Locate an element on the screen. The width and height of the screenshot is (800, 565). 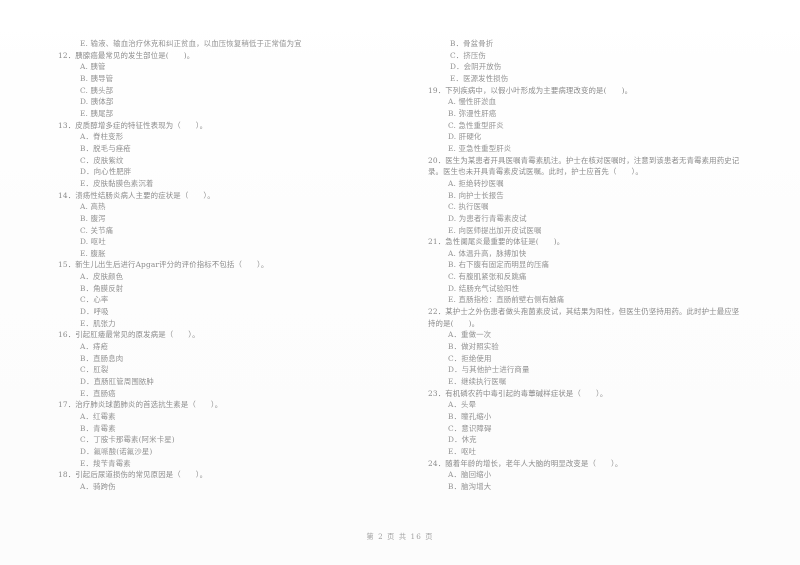
option-b: B. 向护士长报告 is located at coordinates (476, 195).